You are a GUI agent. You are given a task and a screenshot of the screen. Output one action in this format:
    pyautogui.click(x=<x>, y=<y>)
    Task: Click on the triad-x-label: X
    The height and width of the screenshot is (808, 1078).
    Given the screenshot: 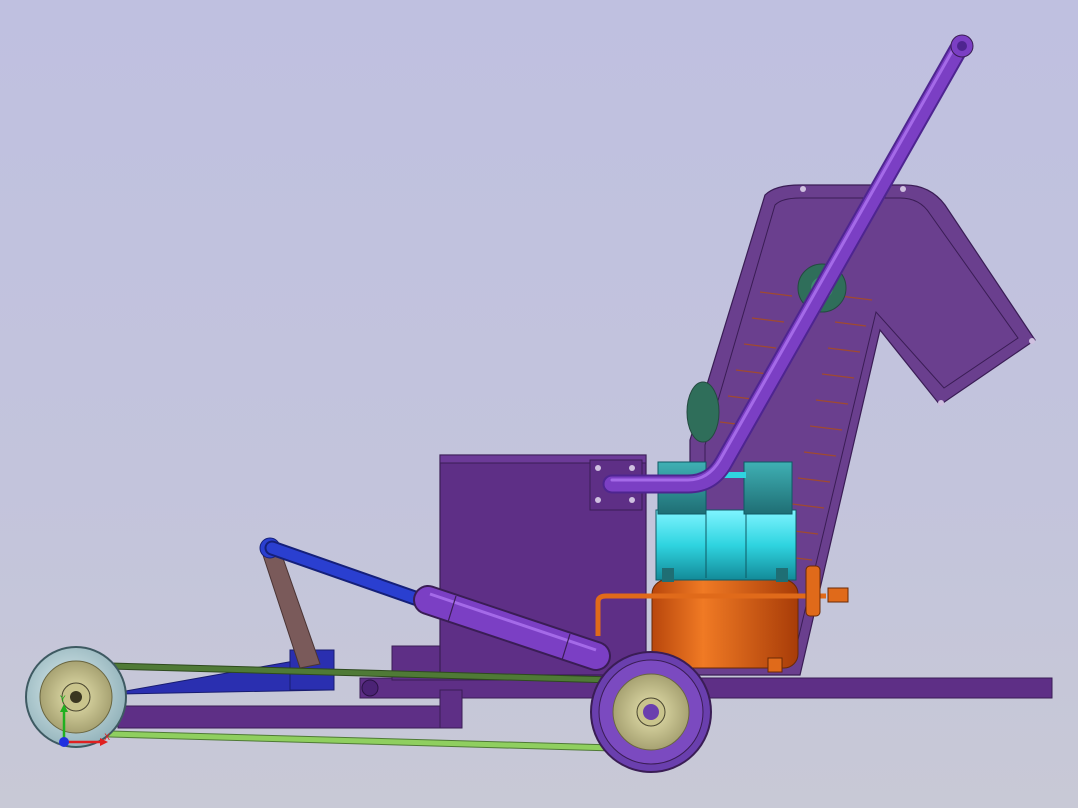 What is the action you would take?
    pyautogui.click(x=107, y=738)
    